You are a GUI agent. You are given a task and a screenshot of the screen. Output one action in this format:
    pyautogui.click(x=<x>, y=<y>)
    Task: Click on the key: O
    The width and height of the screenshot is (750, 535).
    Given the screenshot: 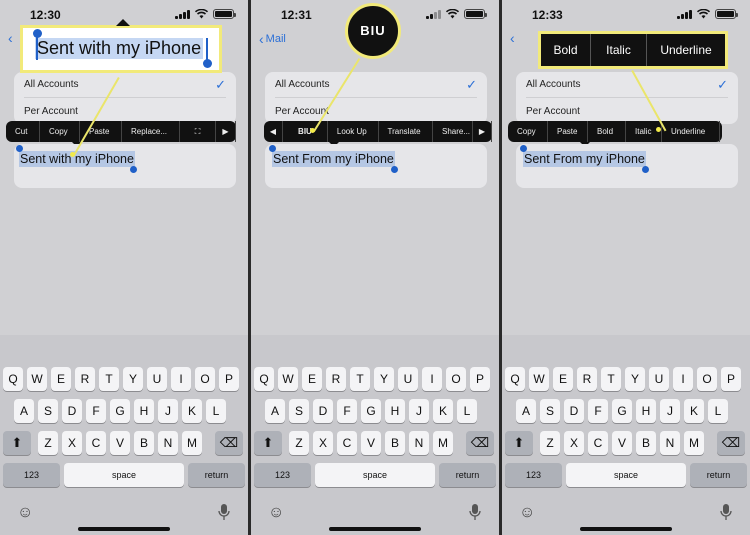 What is the action you would take?
    pyautogui.click(x=707, y=379)
    